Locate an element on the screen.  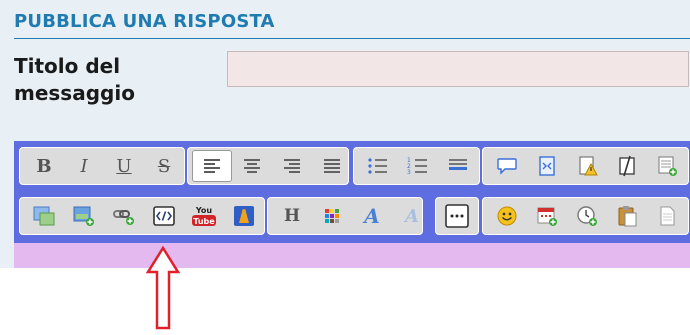
align-center-icon is located at coordinates (252, 166).